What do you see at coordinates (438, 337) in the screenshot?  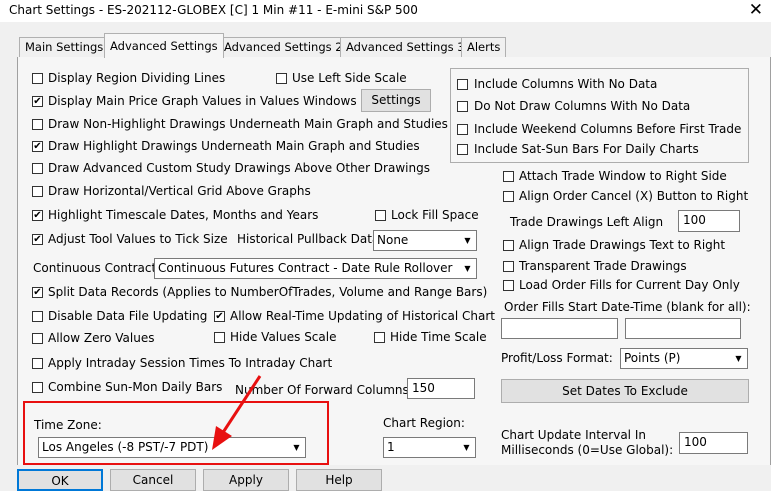 I see `hide-time-scale-label: Hide Time Scale` at bounding box center [438, 337].